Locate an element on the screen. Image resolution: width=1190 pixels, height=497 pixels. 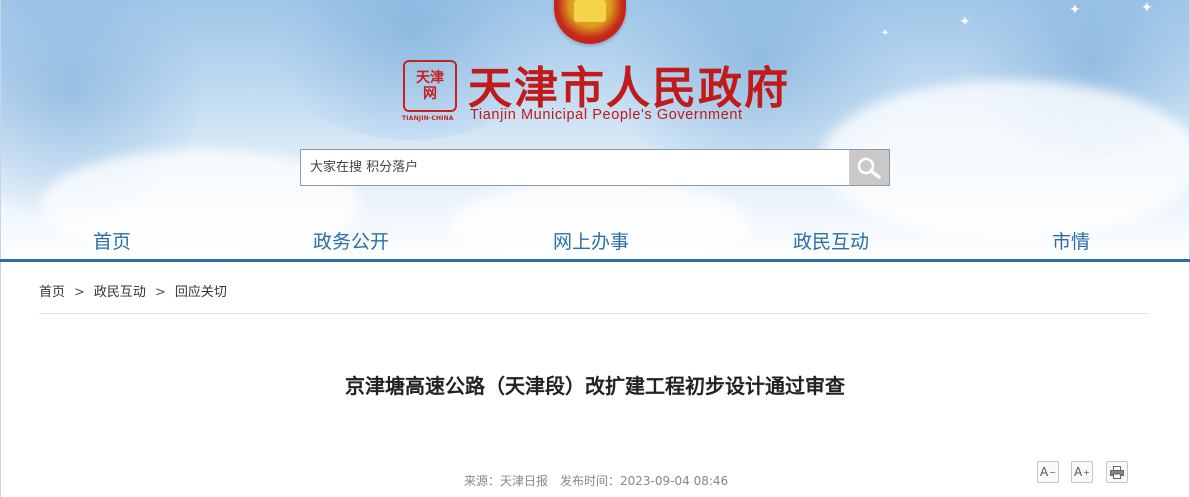
increase-font-button: A + is located at coordinates (1082, 472).